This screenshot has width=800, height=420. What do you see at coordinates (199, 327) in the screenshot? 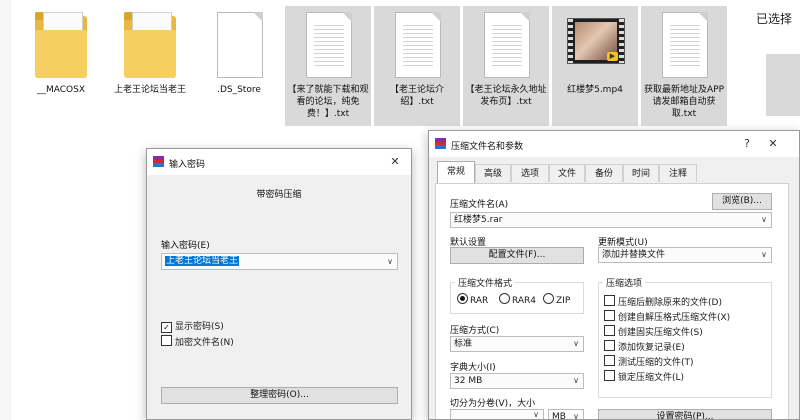
I see `checkbox-label: 显示密码(S)` at bounding box center [199, 327].